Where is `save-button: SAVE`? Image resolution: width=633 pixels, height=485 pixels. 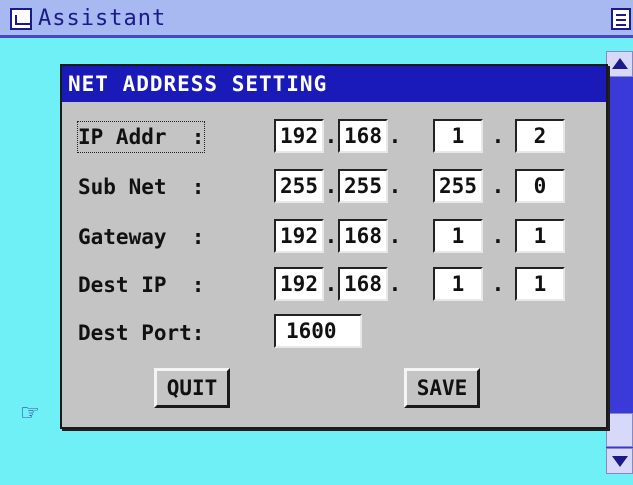
save-button: SAVE is located at coordinates (442, 388).